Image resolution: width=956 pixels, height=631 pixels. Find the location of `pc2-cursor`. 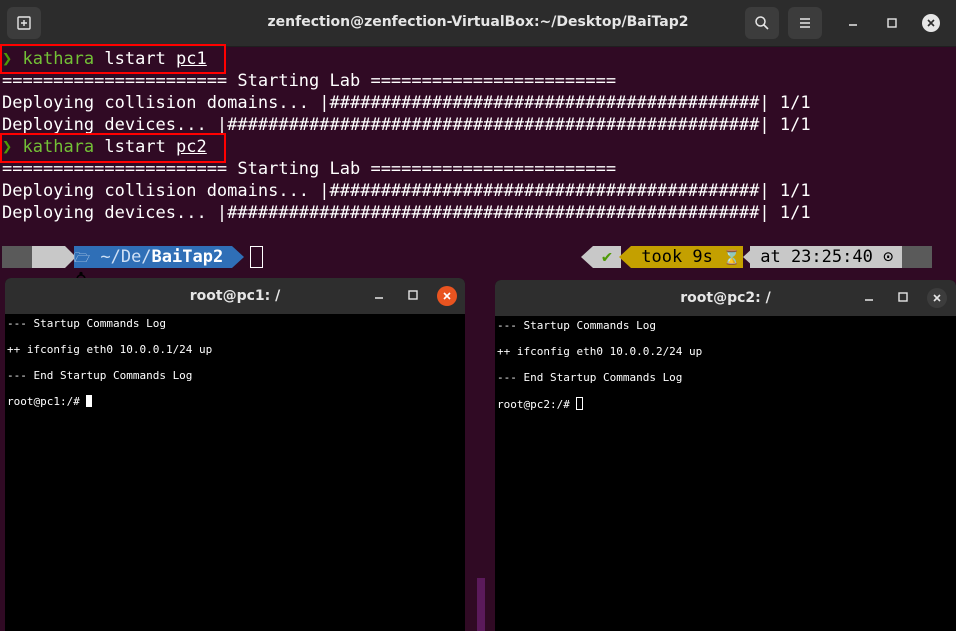

pc2-cursor is located at coordinates (580, 403).